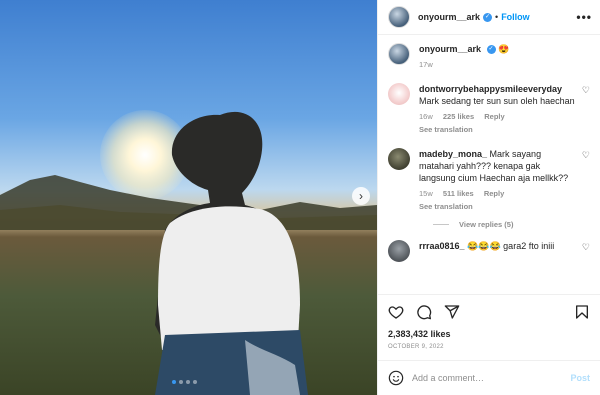  What do you see at coordinates (442, 246) in the screenshot?
I see `comment-username: rrraa0816_` at bounding box center [442, 246].